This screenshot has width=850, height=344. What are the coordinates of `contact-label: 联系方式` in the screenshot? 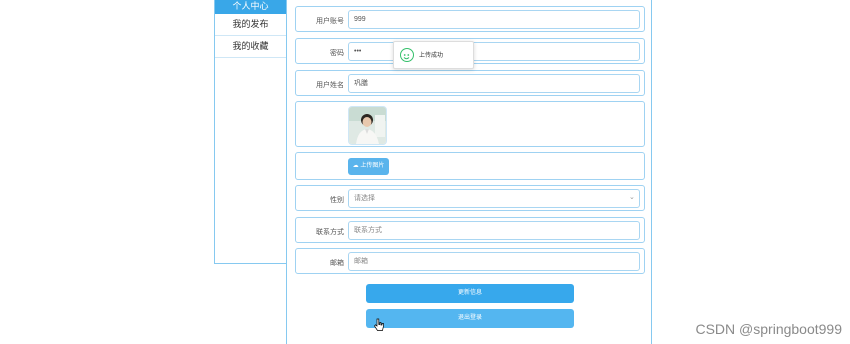 It's located at (330, 232).